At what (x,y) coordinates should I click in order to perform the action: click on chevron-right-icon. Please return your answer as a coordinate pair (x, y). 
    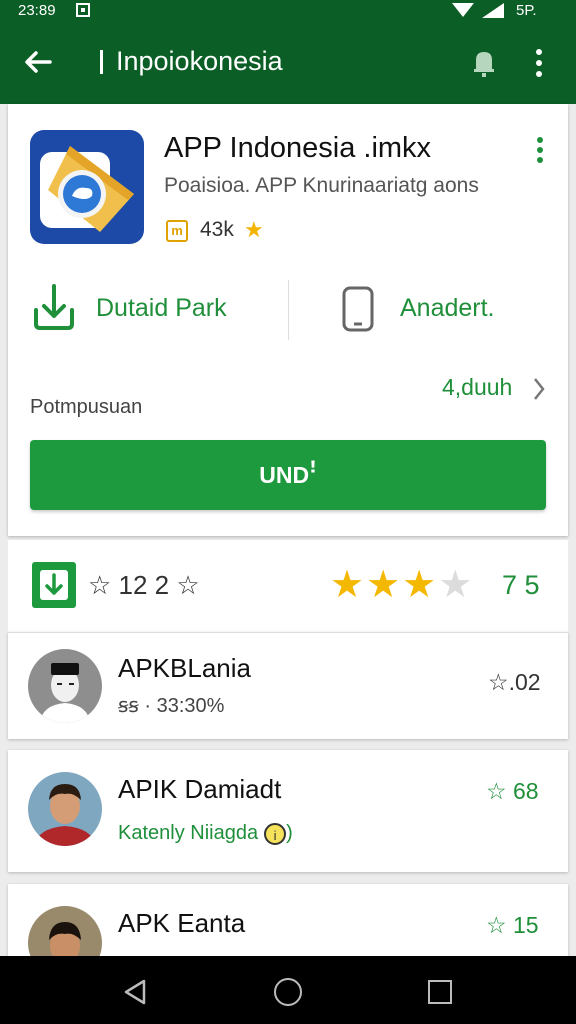
    Looking at the image, I should click on (539, 389).